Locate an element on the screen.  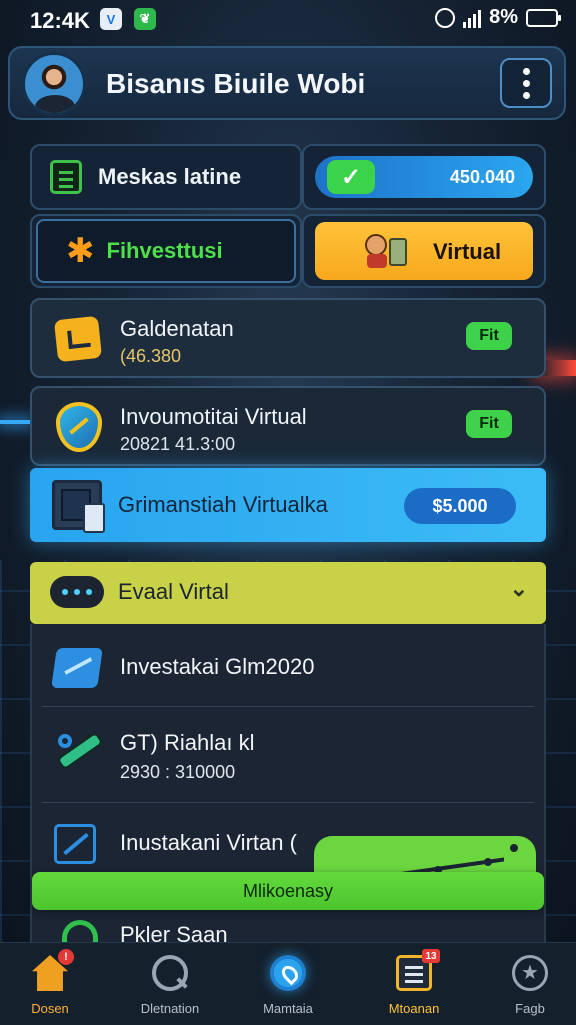
notification-badge: ! is located at coordinates (66, 957).